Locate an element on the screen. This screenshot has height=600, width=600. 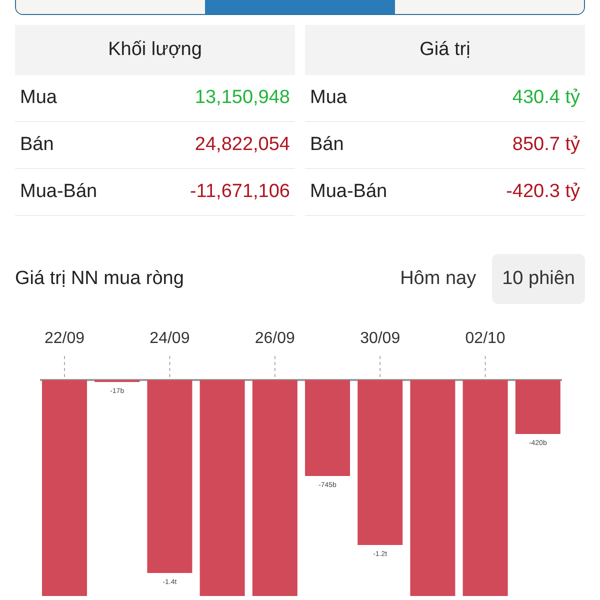
row-value: -11,671,106 is located at coordinates (240, 192).